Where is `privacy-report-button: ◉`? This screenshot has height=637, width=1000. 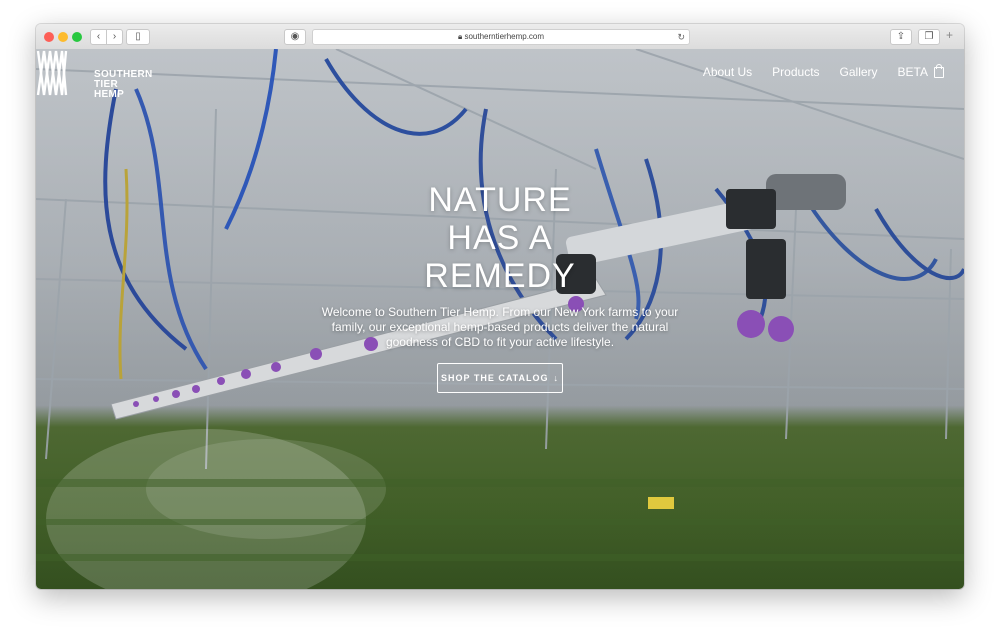 privacy-report-button: ◉ is located at coordinates (295, 37).